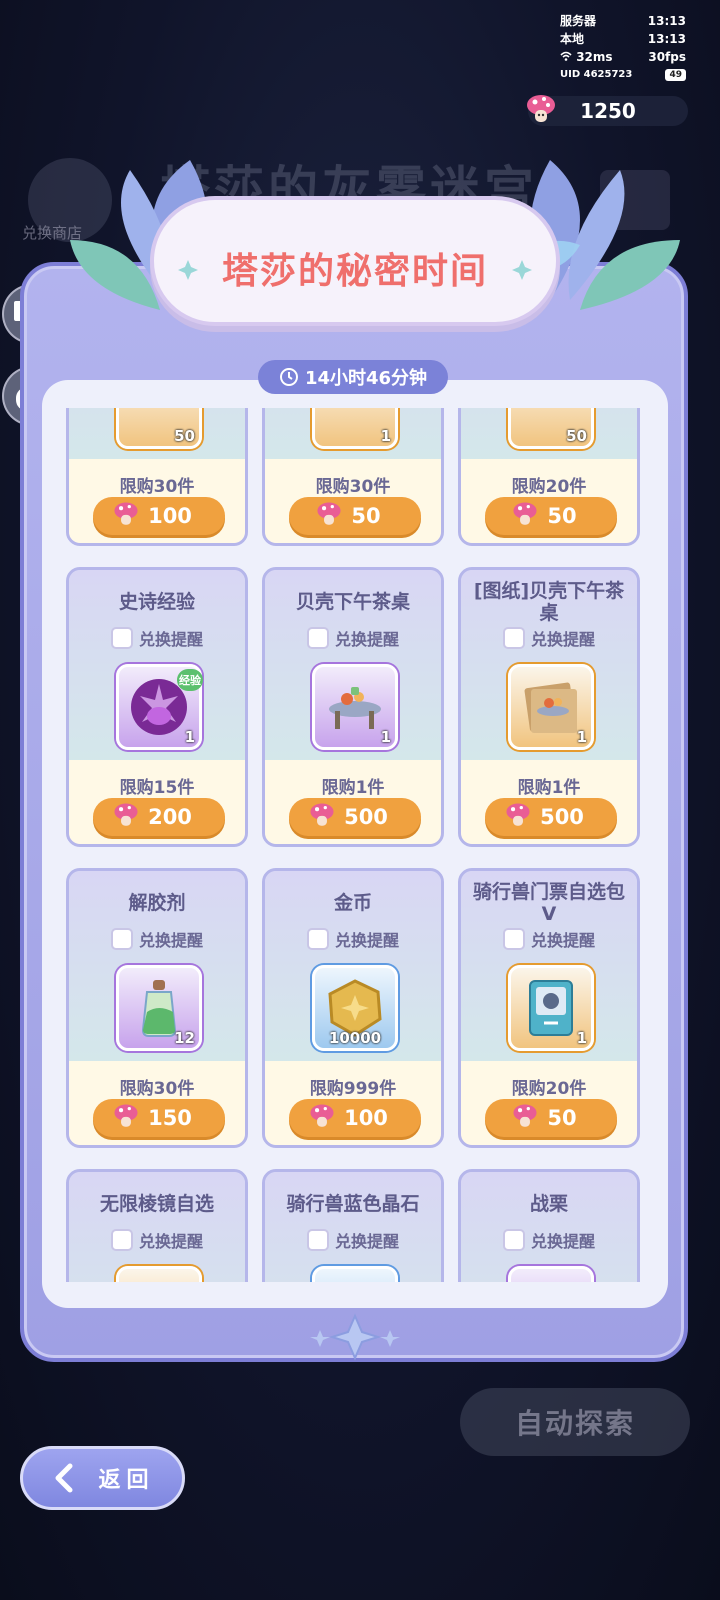 The width and height of the screenshot is (720, 1600). What do you see at coordinates (578, 21) in the screenshot?
I see `server-label: 服务器` at bounding box center [578, 21].